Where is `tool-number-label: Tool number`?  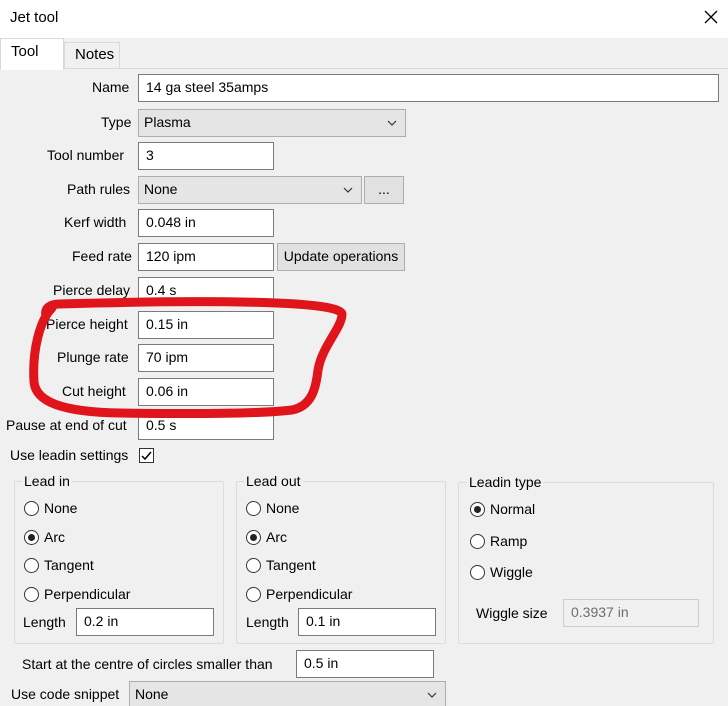 tool-number-label: Tool number is located at coordinates (86, 155).